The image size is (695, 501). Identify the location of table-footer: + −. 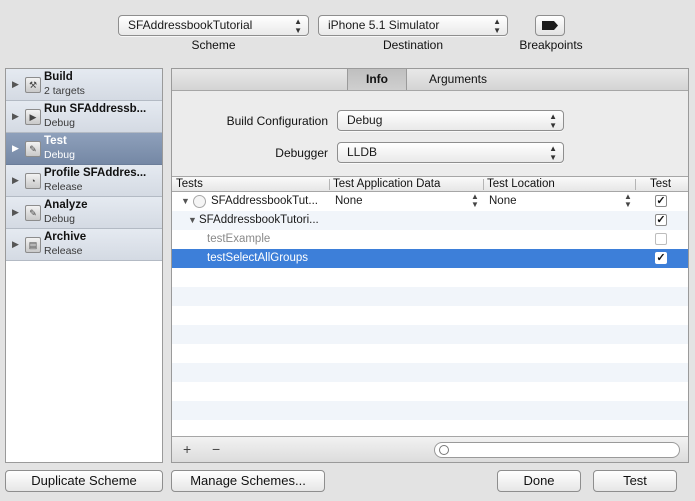
(430, 449).